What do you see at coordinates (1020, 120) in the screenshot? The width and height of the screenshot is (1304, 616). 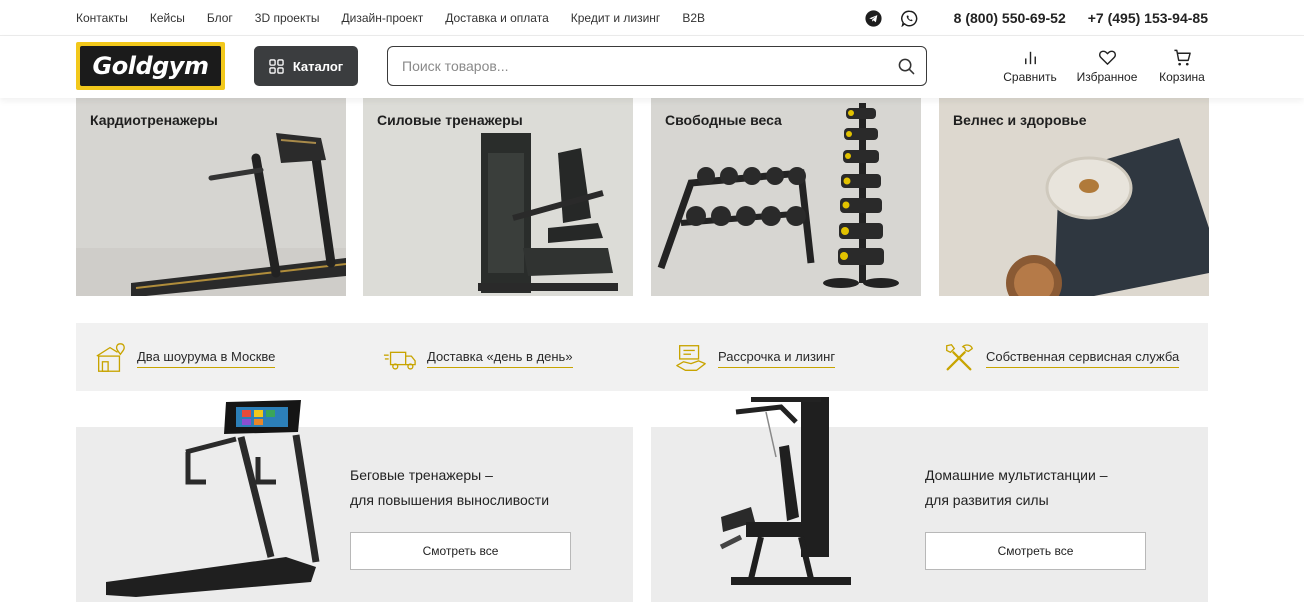 I see `category-title: Велнес и здоровье` at bounding box center [1020, 120].